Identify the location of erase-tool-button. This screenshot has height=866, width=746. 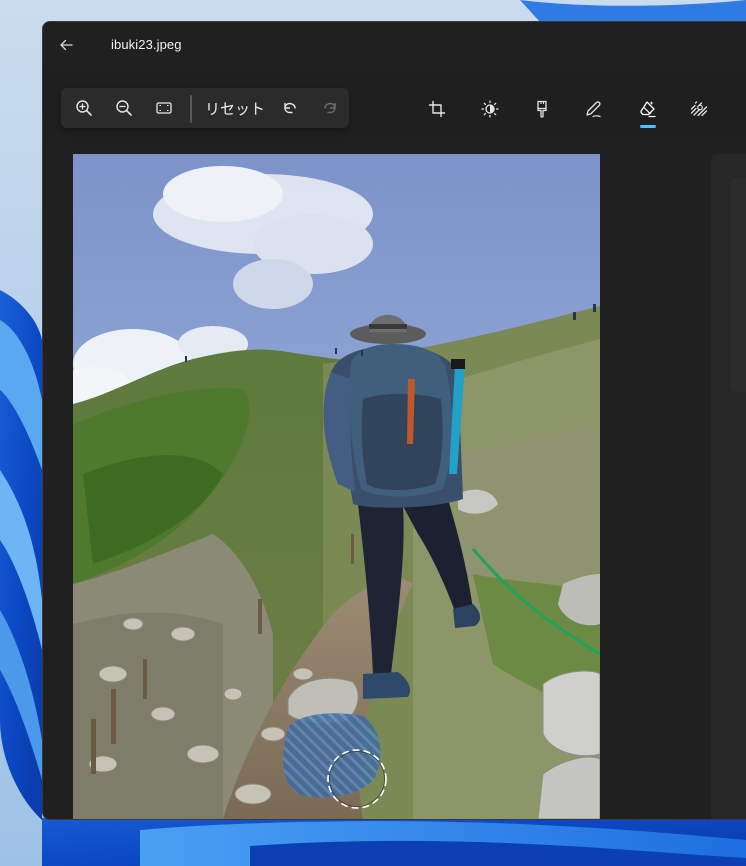
(648, 109).